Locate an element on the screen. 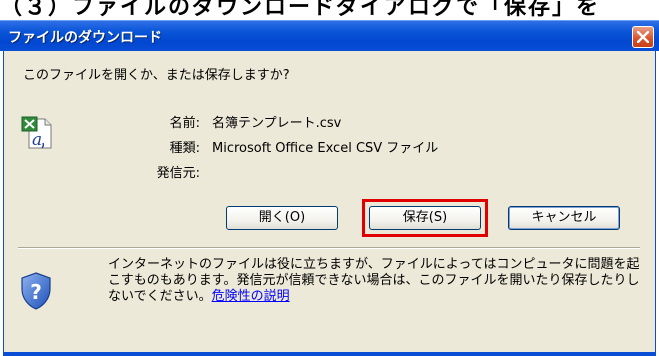 The height and width of the screenshot is (356, 659). file-type-value: Microsoft Office Excel CSV ファイル is located at coordinates (325, 148).